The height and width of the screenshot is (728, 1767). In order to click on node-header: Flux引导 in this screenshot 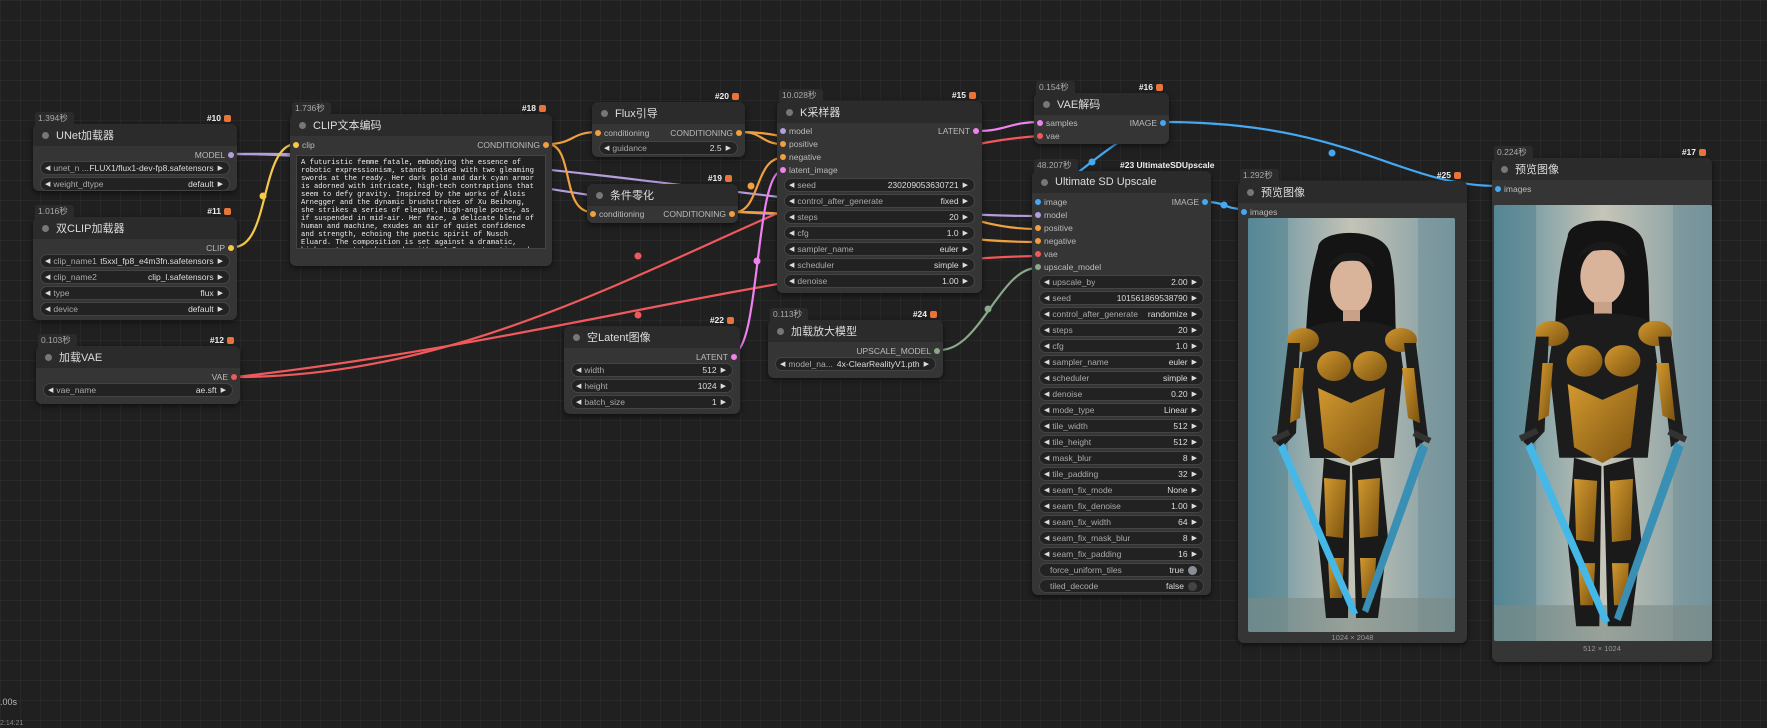, I will do `click(668, 113)`.